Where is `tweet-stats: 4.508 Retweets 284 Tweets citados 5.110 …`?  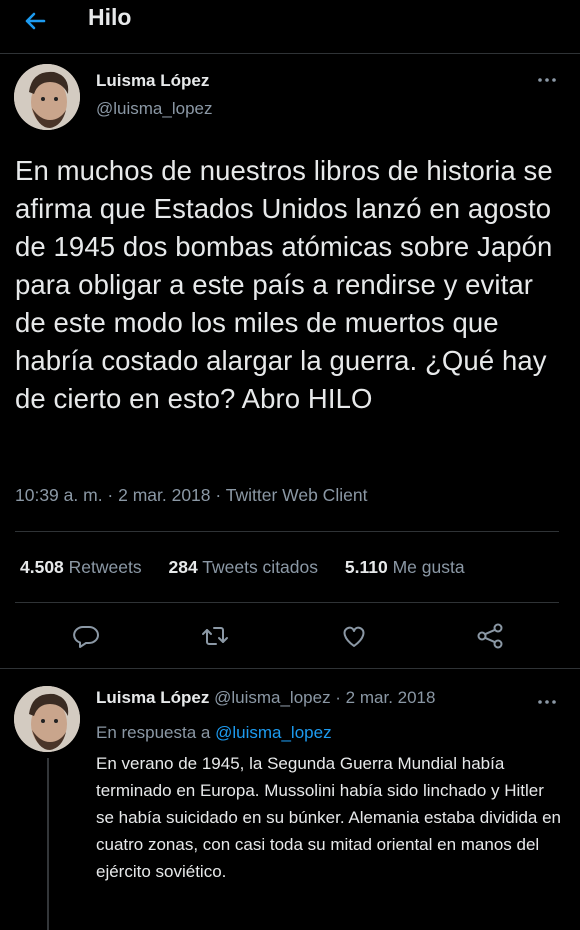 tweet-stats: 4.508 Retweets 284 Tweets citados 5.110 … is located at coordinates (242, 567).